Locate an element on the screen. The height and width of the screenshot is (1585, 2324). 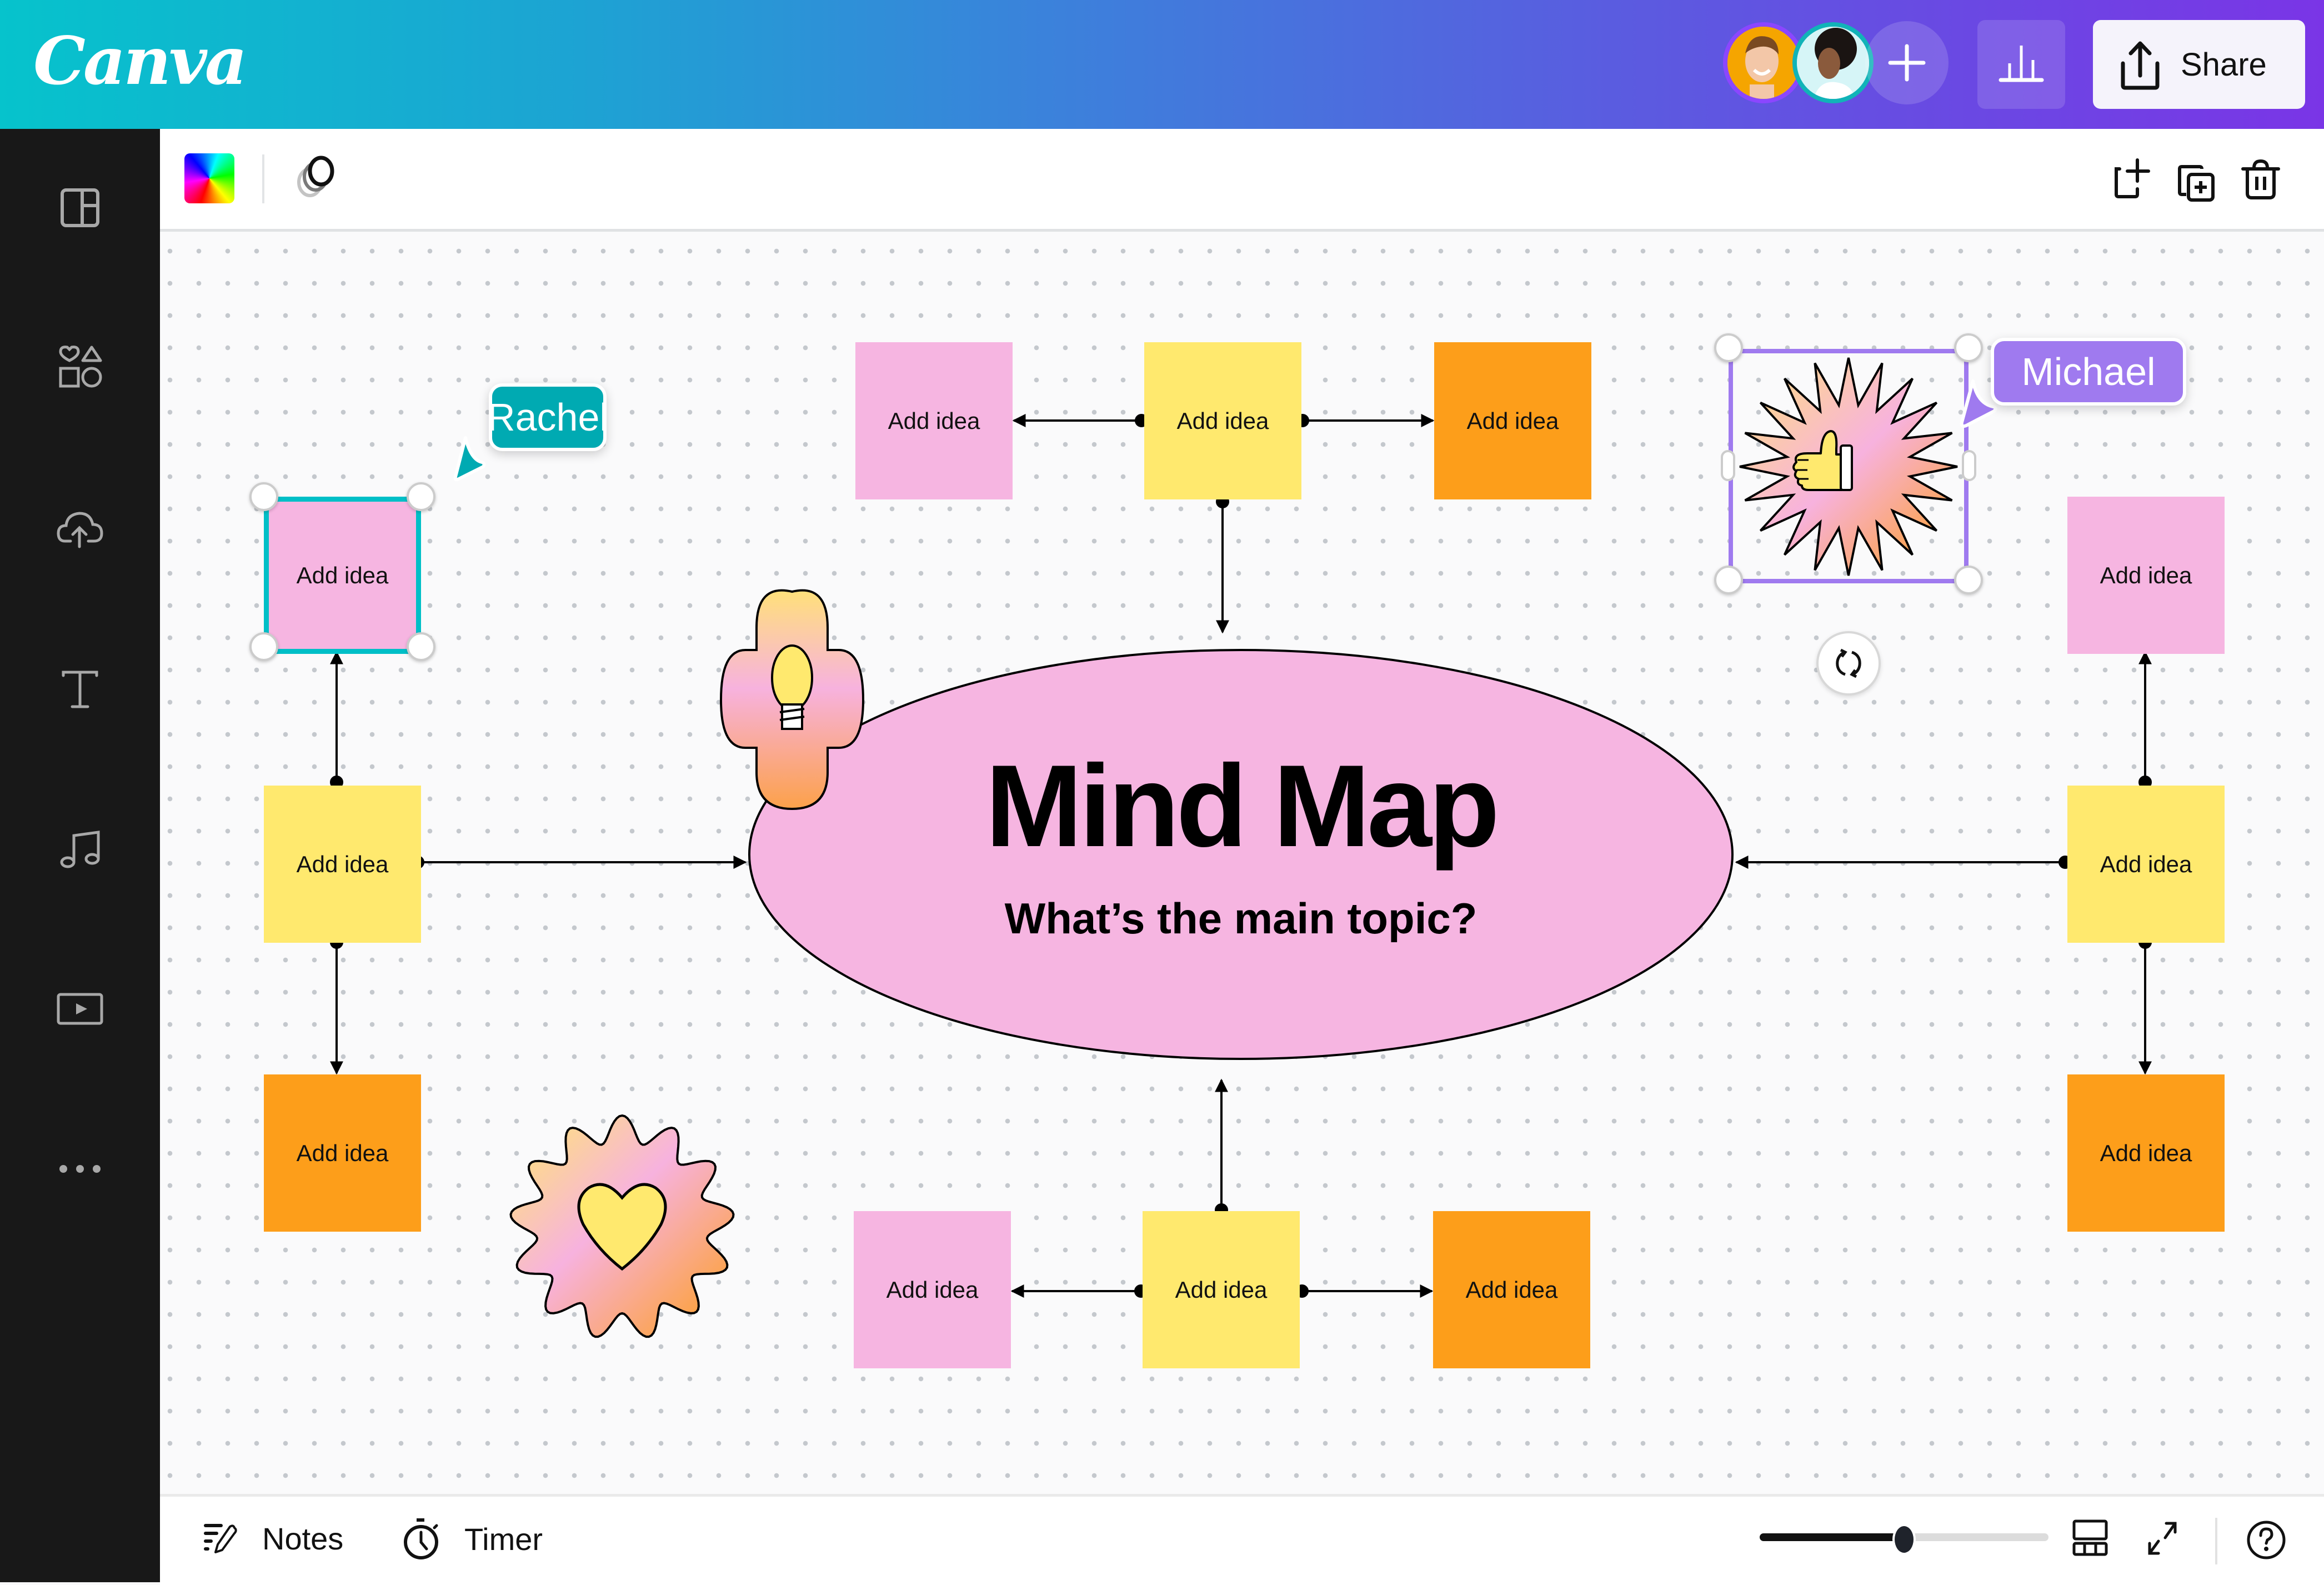
more-dots-icon is located at coordinates (80, 1169).